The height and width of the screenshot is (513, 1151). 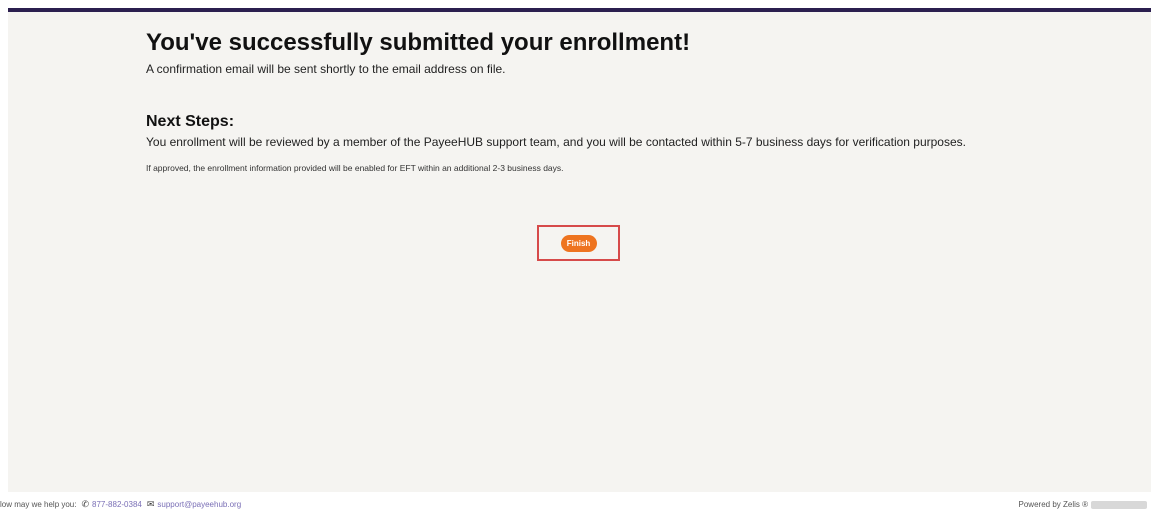 I want to click on finish-button: Finish, so click(x=578, y=243).